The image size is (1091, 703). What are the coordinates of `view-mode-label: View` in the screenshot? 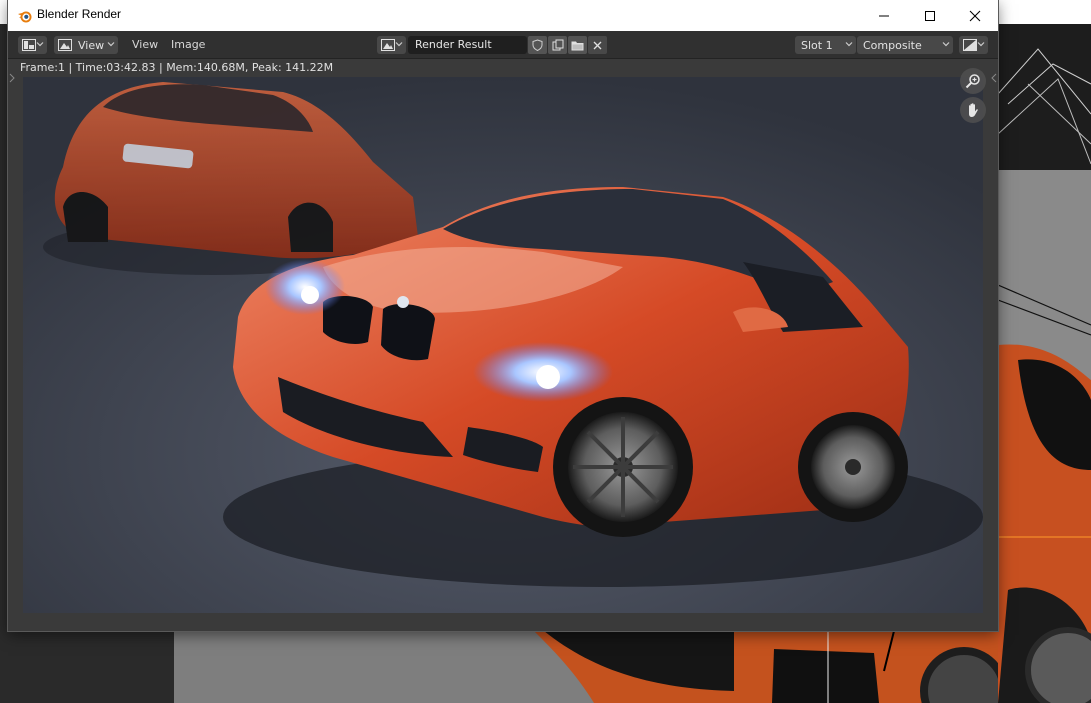 It's located at (91, 45).